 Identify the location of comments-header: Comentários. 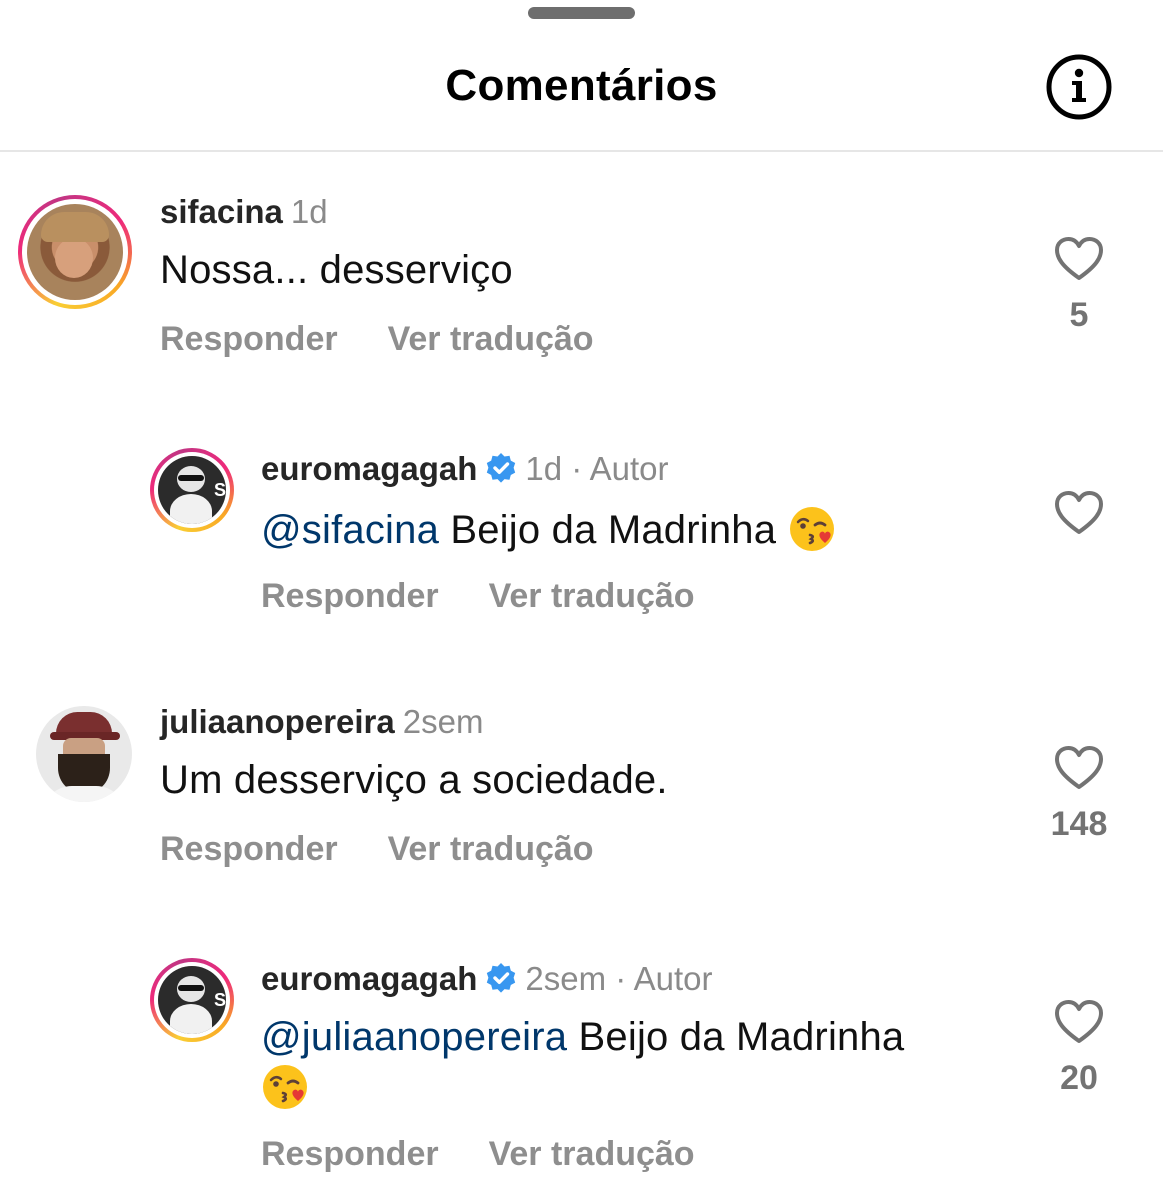
(581, 90).